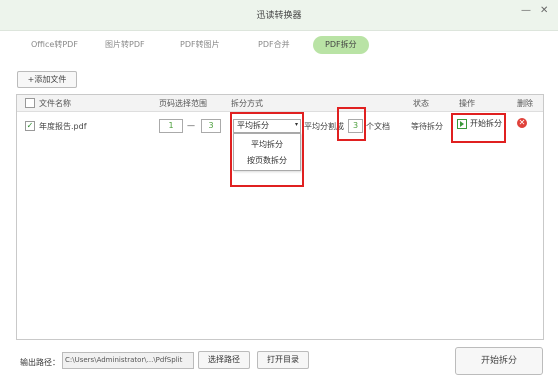 This screenshot has width=558, height=392. I want to click on tab-pdf-split: PDF拆分, so click(341, 45).